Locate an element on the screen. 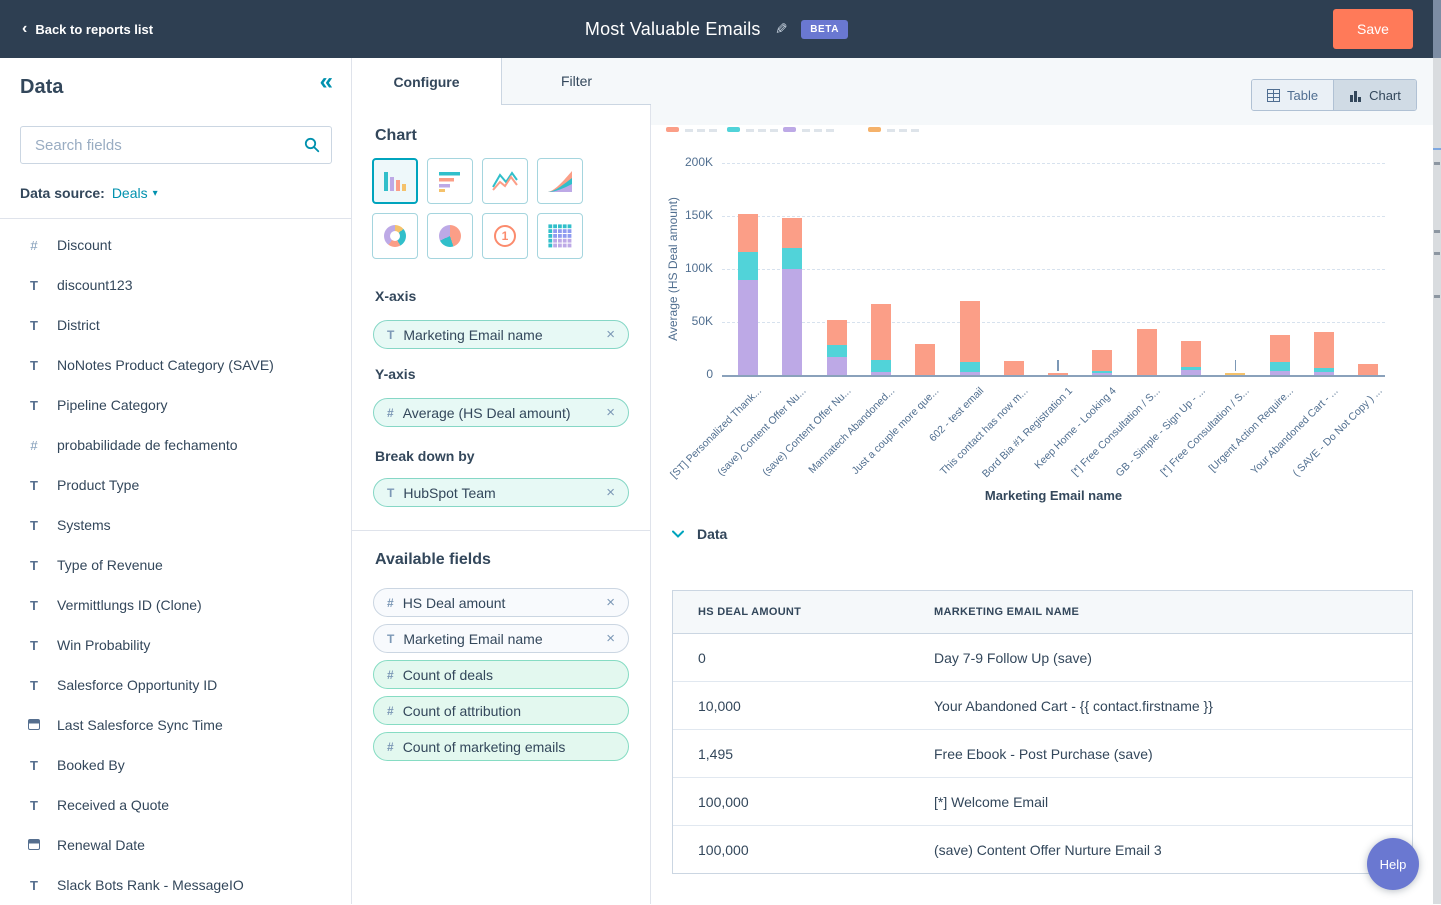 The image size is (1441, 905). available-field-pill: T Marketing Email name × is located at coordinates (501, 638).